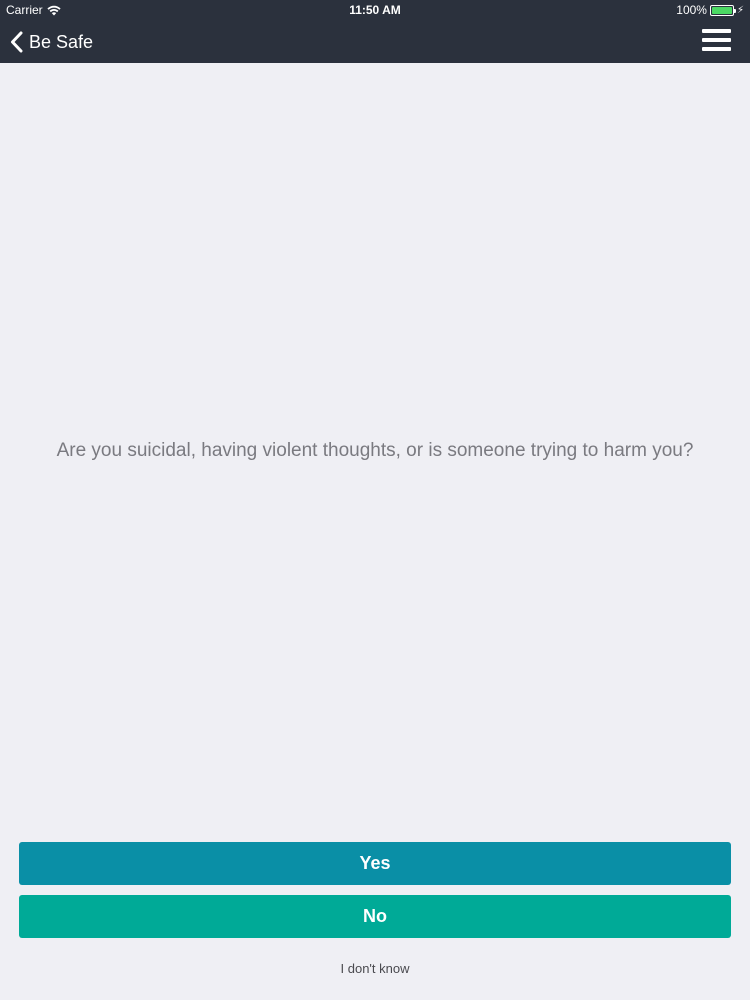 This screenshot has height=1000, width=750. I want to click on top-bar: Carrier 11:50 AM 100% ⚡ Be Safe, so click(375, 31).